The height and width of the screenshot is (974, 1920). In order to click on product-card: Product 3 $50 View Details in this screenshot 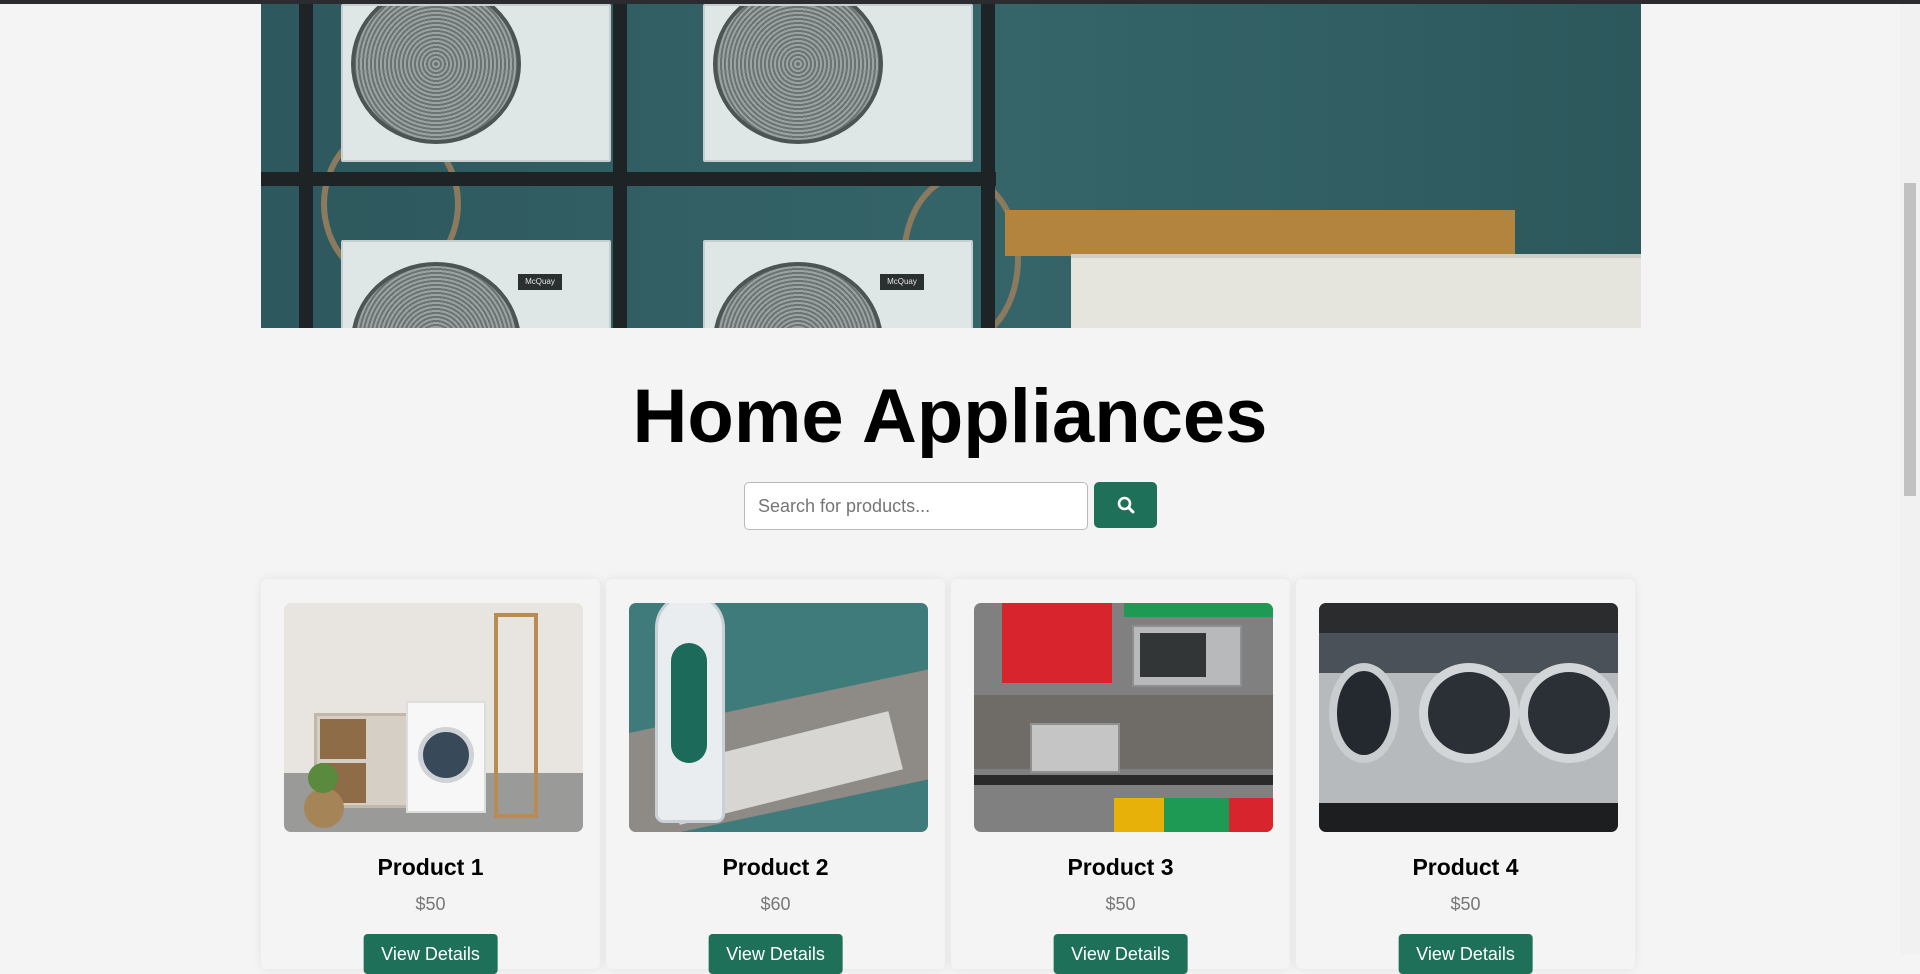, I will do `click(1120, 776)`.